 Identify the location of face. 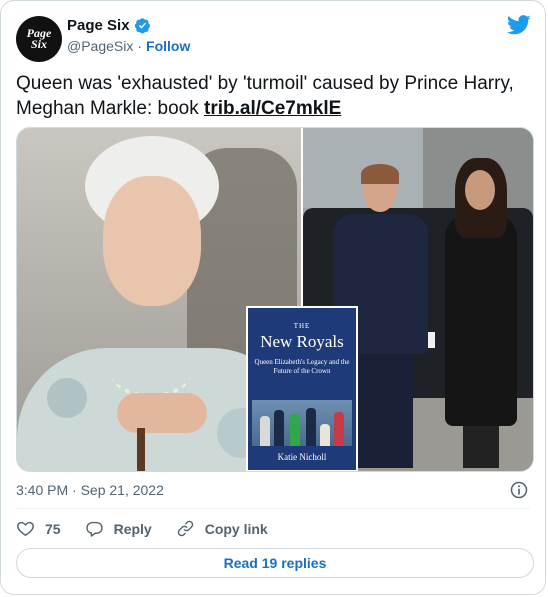
(152, 241).